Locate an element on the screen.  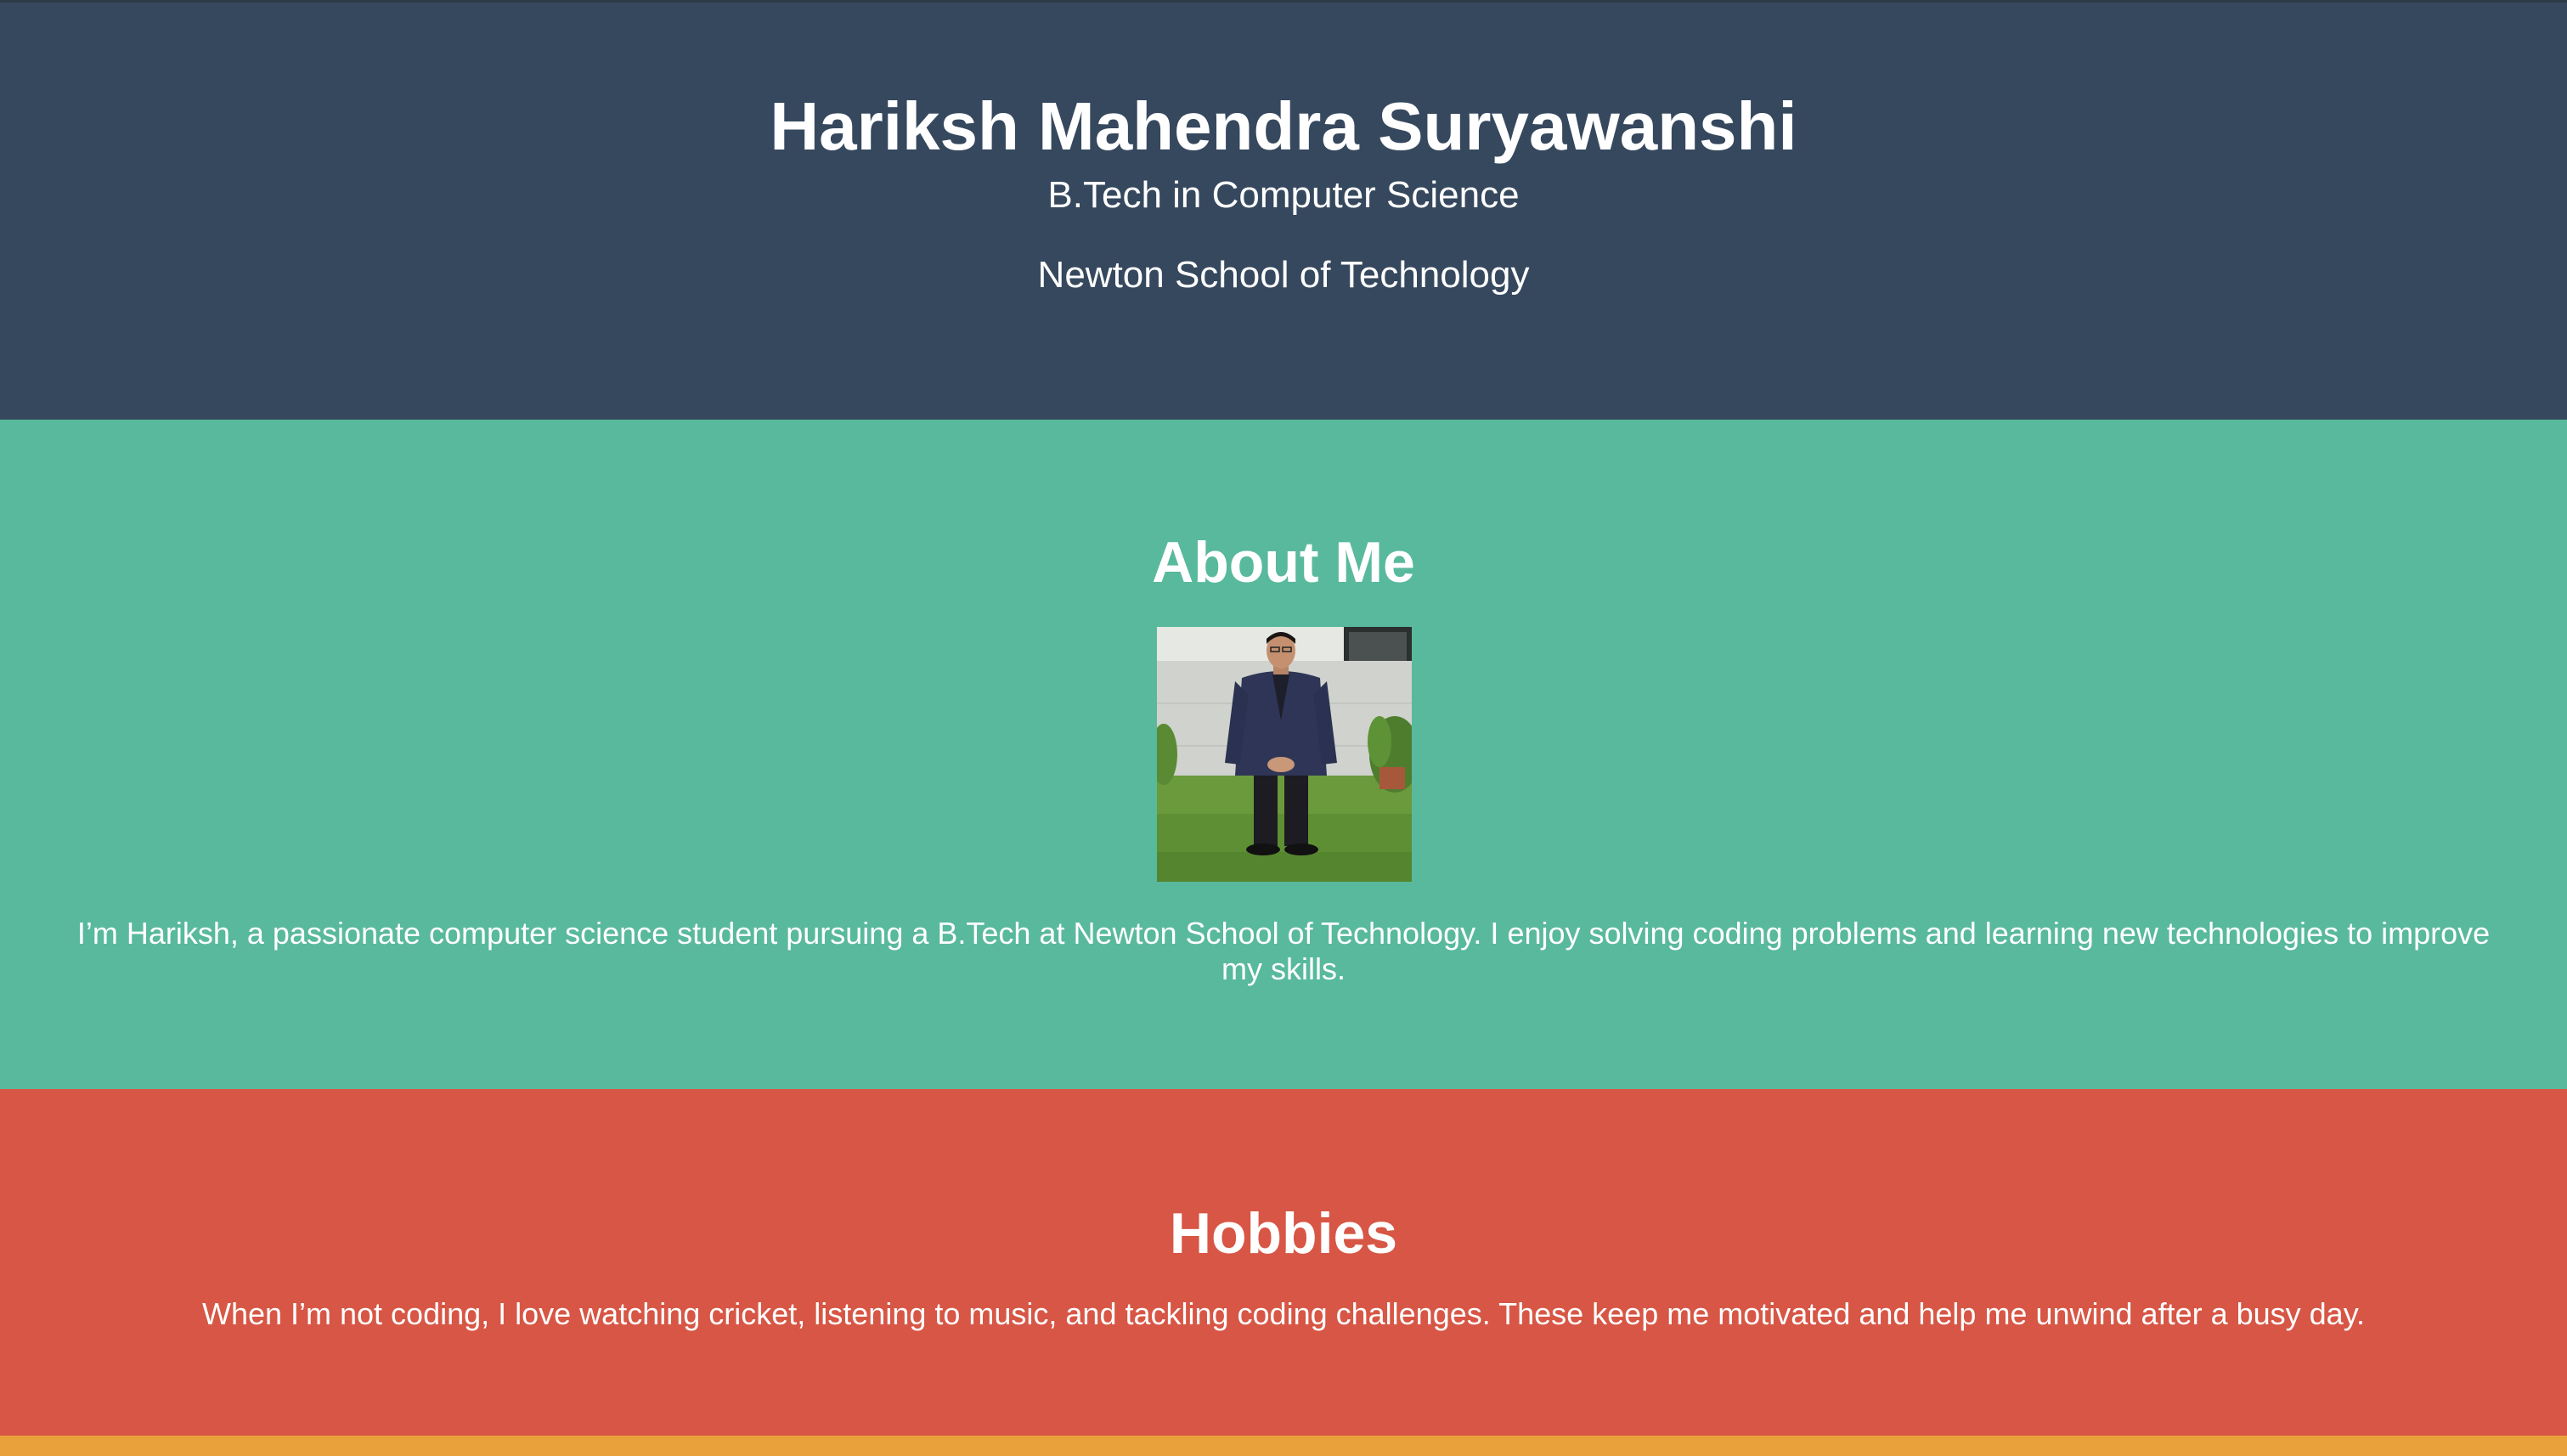
footer-strip is located at coordinates (1284, 1446).